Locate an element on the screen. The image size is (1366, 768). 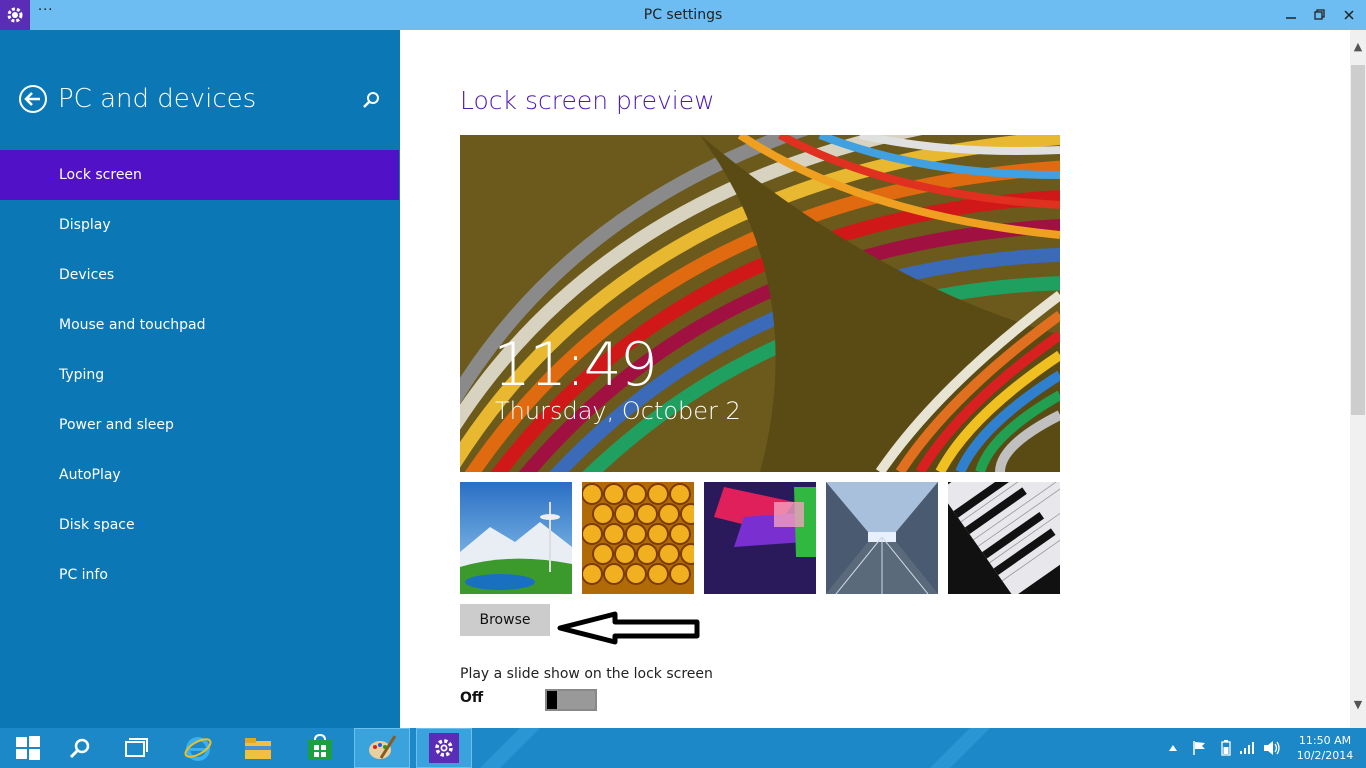
sidebar-item-power-sleep: Power and sleep is located at coordinates (200, 425).